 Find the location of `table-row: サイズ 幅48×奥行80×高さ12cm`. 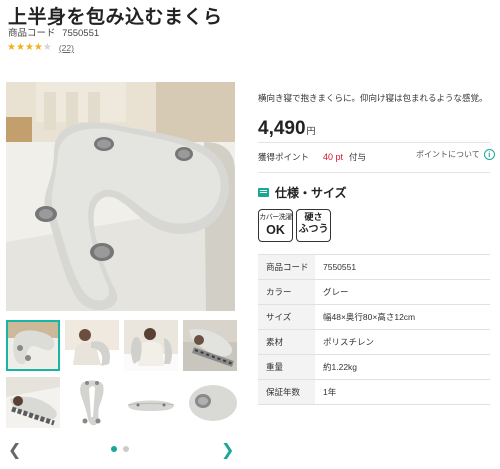

table-row: サイズ 幅48×奥行80×高さ12cm is located at coordinates (374, 317).